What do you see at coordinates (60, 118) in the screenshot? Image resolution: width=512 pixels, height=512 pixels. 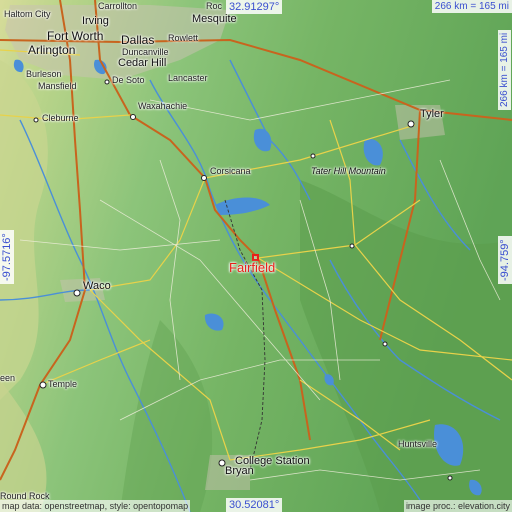 I see `city-label-cleburne: Cleburne` at bounding box center [60, 118].